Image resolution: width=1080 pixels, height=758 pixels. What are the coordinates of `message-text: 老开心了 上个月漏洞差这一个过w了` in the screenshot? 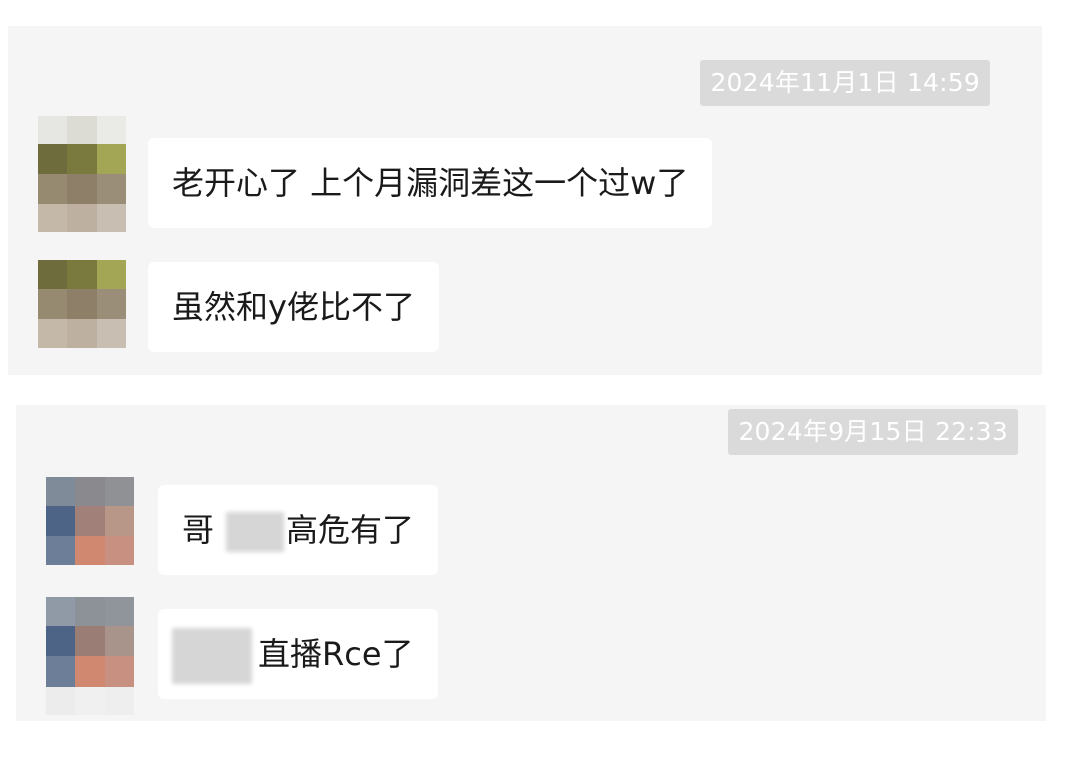 It's located at (430, 183).